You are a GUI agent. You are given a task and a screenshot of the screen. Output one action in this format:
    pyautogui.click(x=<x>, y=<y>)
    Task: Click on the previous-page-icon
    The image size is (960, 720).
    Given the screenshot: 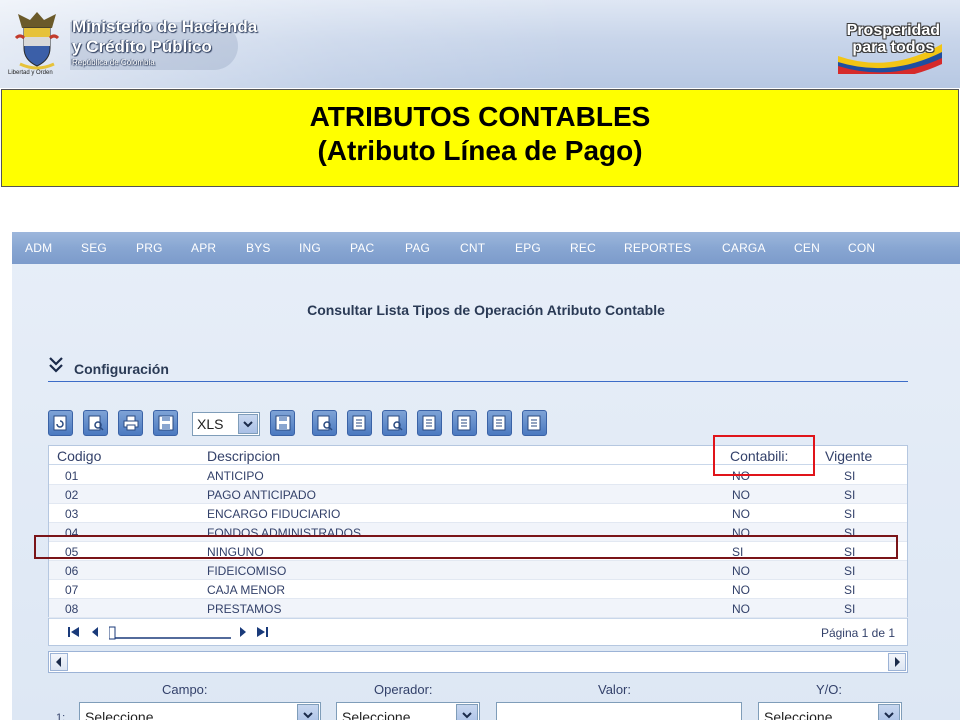 What is the action you would take?
    pyautogui.click(x=95, y=632)
    